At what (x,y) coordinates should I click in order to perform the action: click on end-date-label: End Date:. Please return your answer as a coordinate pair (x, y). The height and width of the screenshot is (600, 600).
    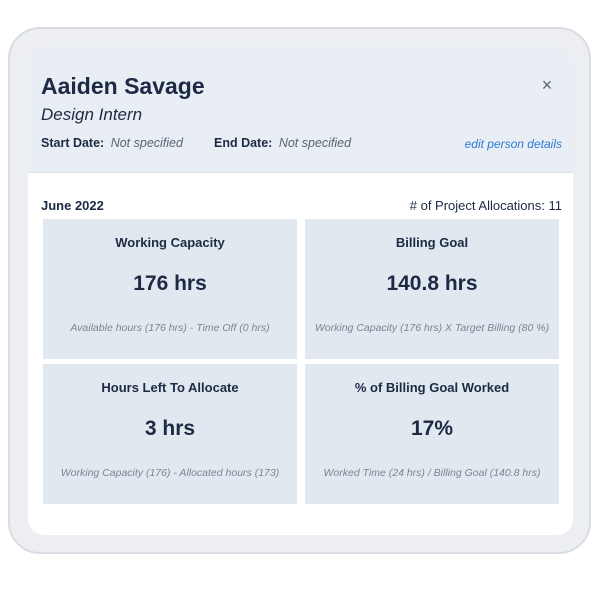
    Looking at the image, I should click on (243, 143).